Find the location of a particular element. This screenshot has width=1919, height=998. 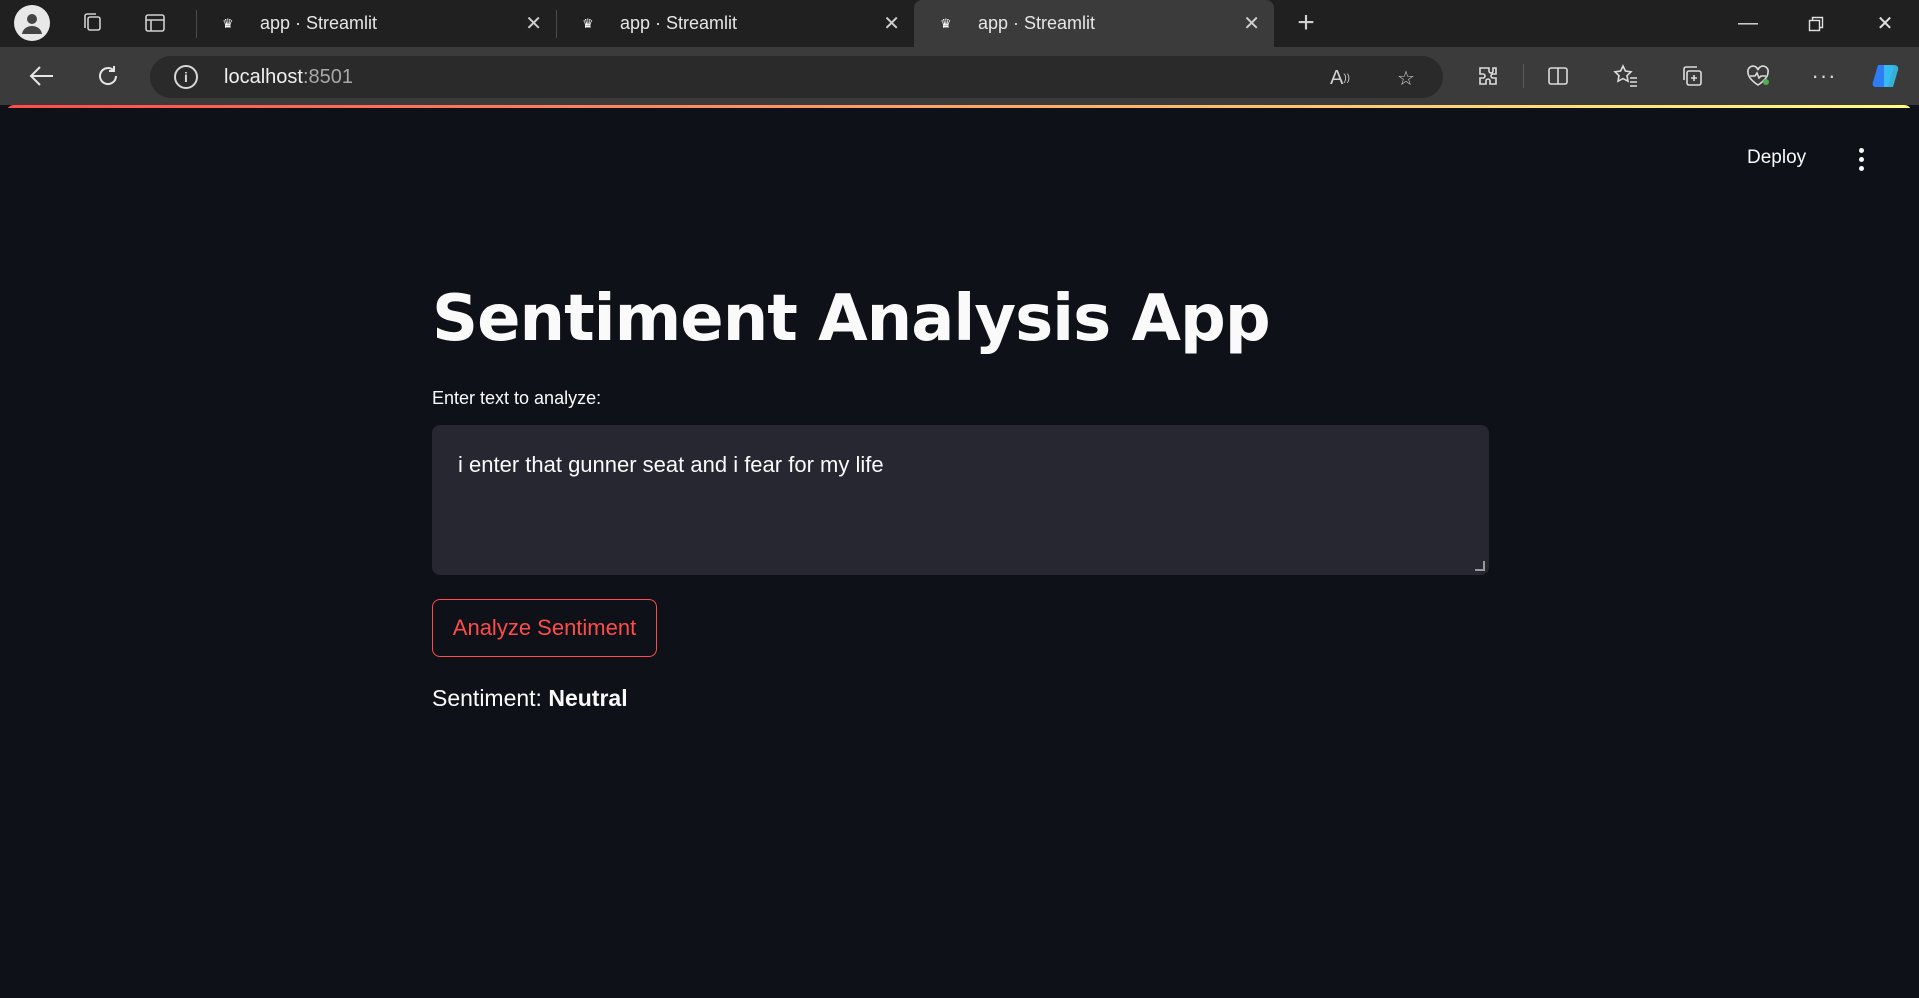

browser-tab-2: ♛ app · Streamlit ✕ is located at coordinates (735, 23).